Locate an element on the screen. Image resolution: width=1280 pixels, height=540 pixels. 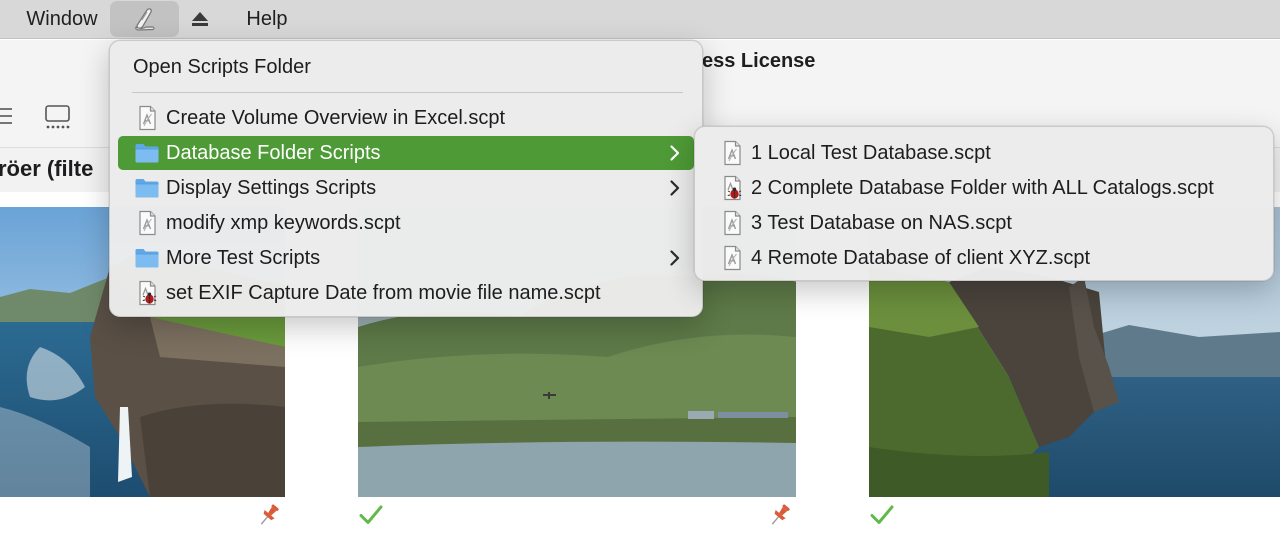
menu-item-modify-xmp-keywords: modify xmp keywords.scpt is located at coordinates (406, 223).